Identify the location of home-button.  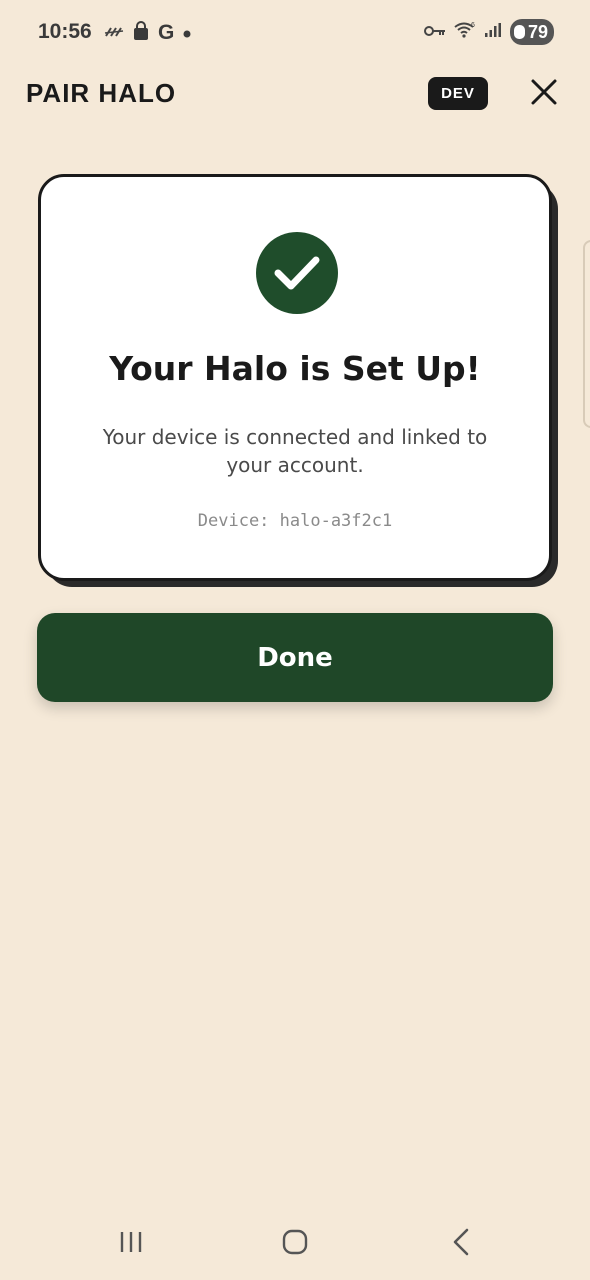
(295, 1244).